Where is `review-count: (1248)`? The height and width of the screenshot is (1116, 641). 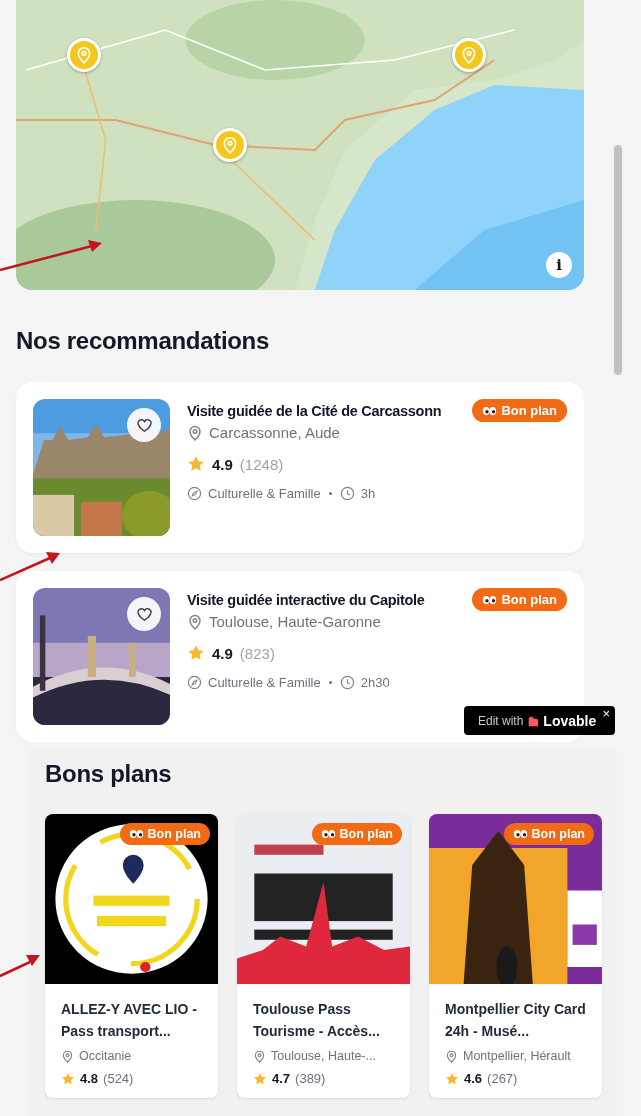 review-count: (1248) is located at coordinates (261, 464).